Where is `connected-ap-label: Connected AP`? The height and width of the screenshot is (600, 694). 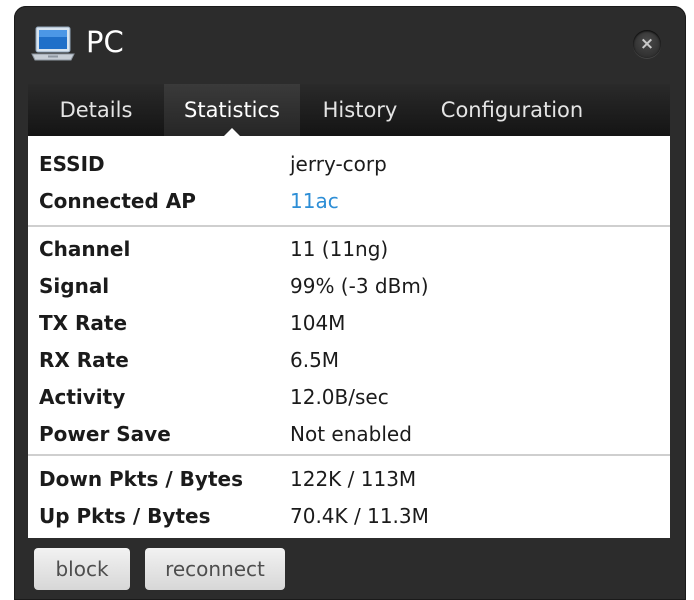
connected-ap-label: Connected AP is located at coordinates (117, 201).